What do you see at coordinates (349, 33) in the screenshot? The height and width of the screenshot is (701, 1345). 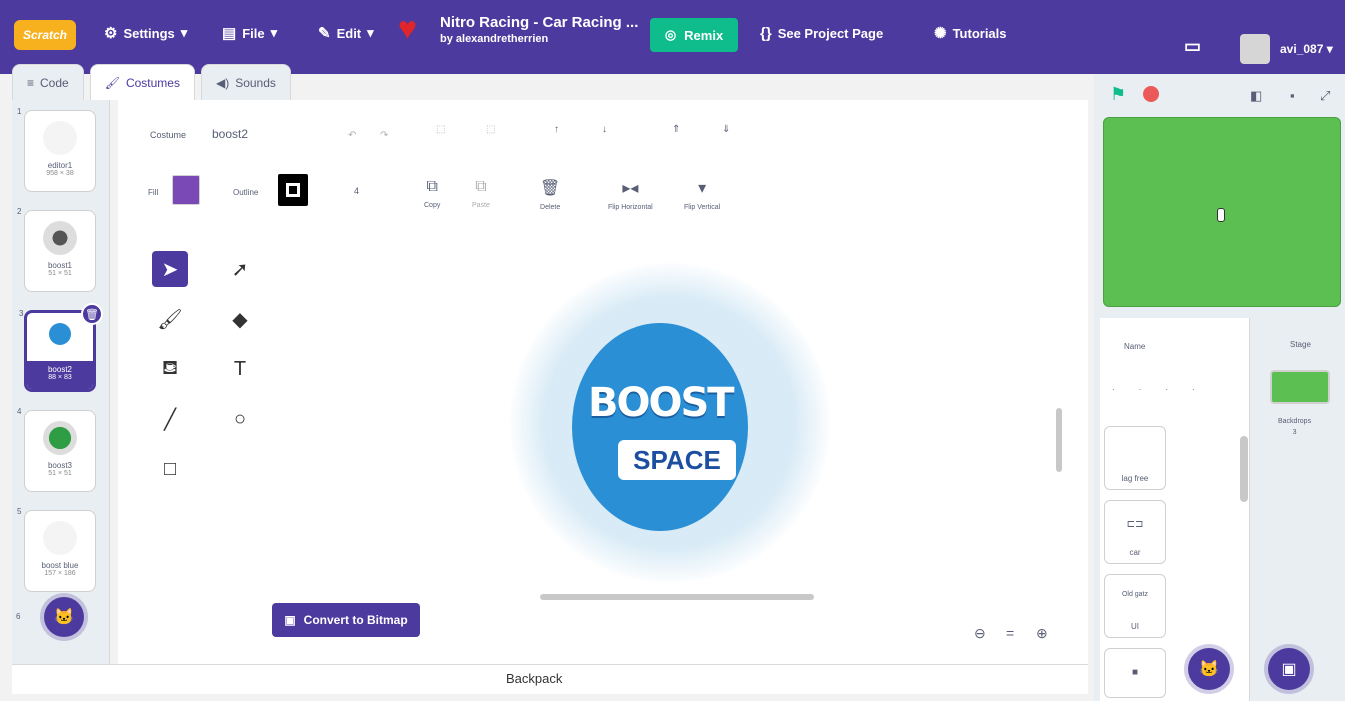 I see `edit-label: Edit` at bounding box center [349, 33].